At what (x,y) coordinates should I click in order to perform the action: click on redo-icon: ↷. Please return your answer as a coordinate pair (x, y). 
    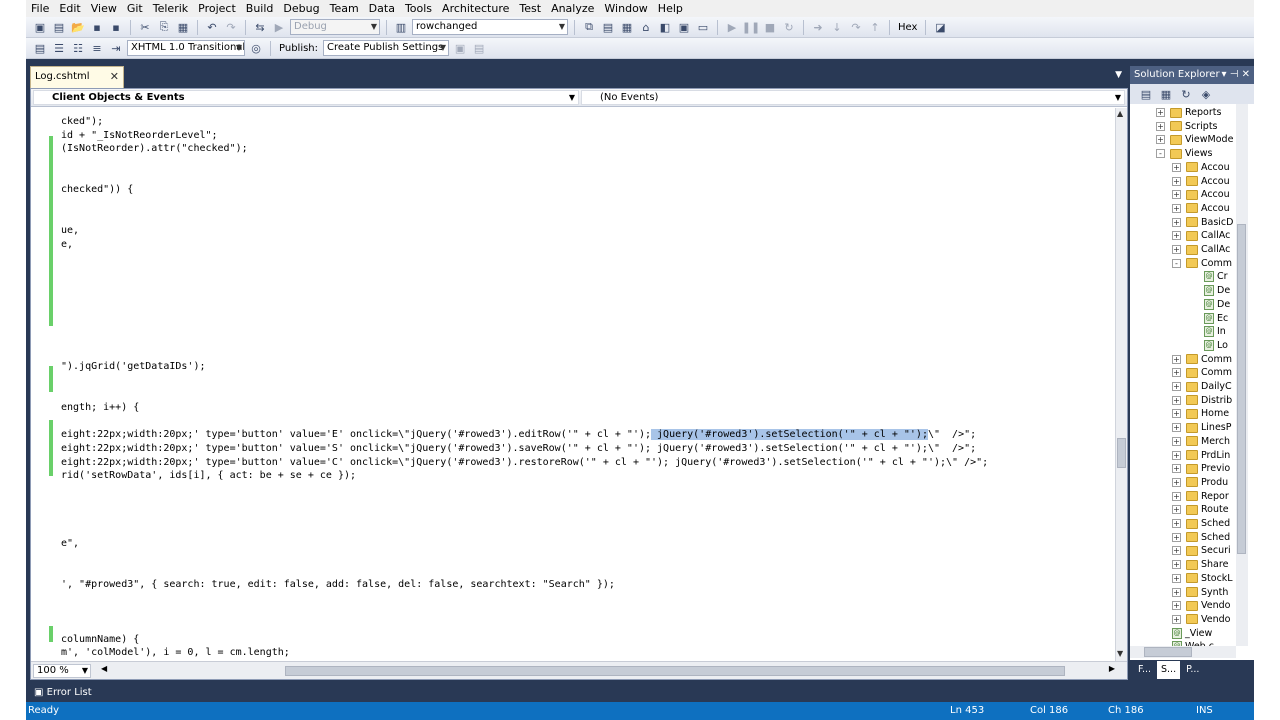
    Looking at the image, I should click on (231, 27).